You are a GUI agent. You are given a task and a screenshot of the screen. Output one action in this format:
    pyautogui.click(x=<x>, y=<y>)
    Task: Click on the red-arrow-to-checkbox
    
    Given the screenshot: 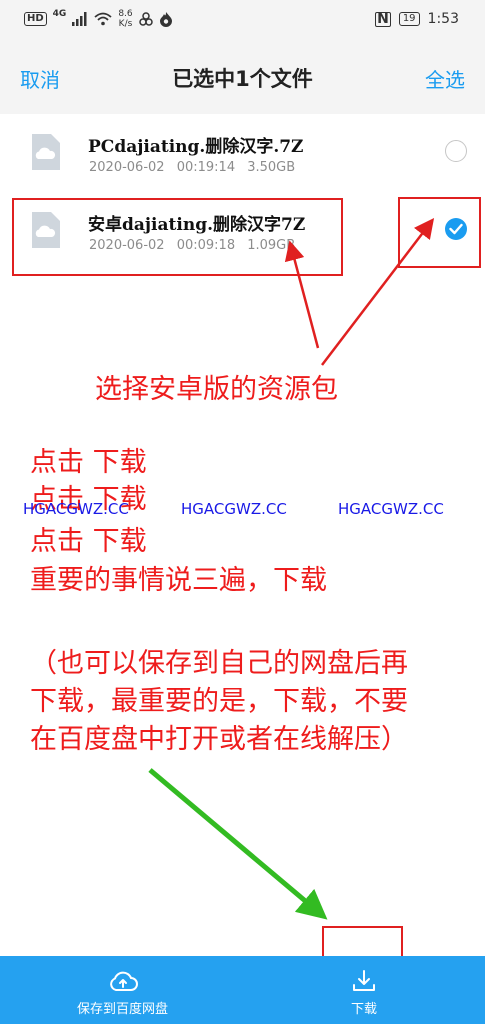 What is the action you would take?
    pyautogui.click(x=378, y=292)
    